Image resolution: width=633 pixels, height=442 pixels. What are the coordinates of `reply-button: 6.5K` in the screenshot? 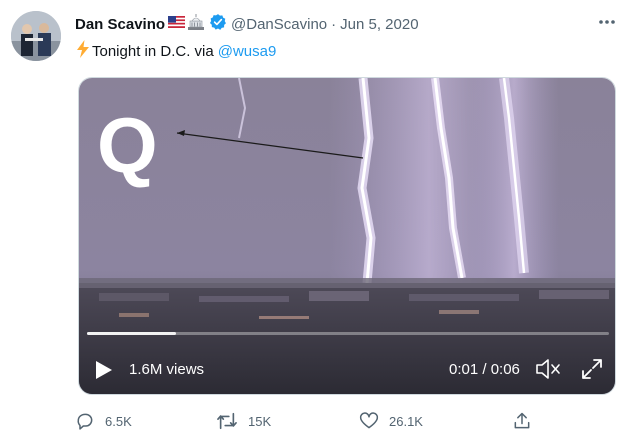 It's located at (103, 421).